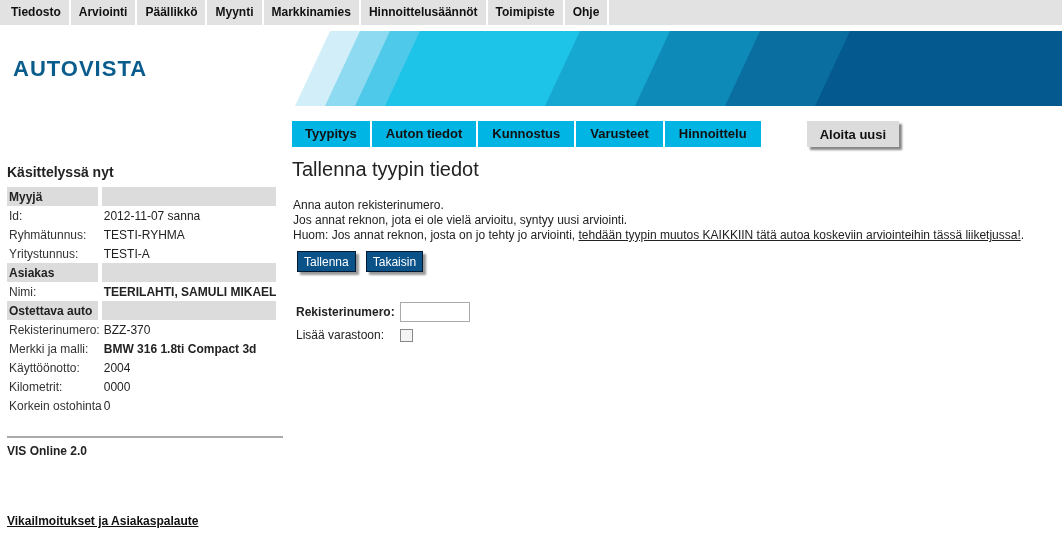  Describe the element at coordinates (369, 205) in the screenshot. I see `info-text: Anna auton rekisterinumero.` at that location.